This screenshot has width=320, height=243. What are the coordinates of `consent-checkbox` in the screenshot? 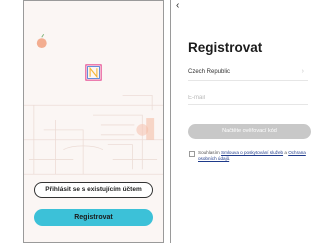 It's located at (192, 154).